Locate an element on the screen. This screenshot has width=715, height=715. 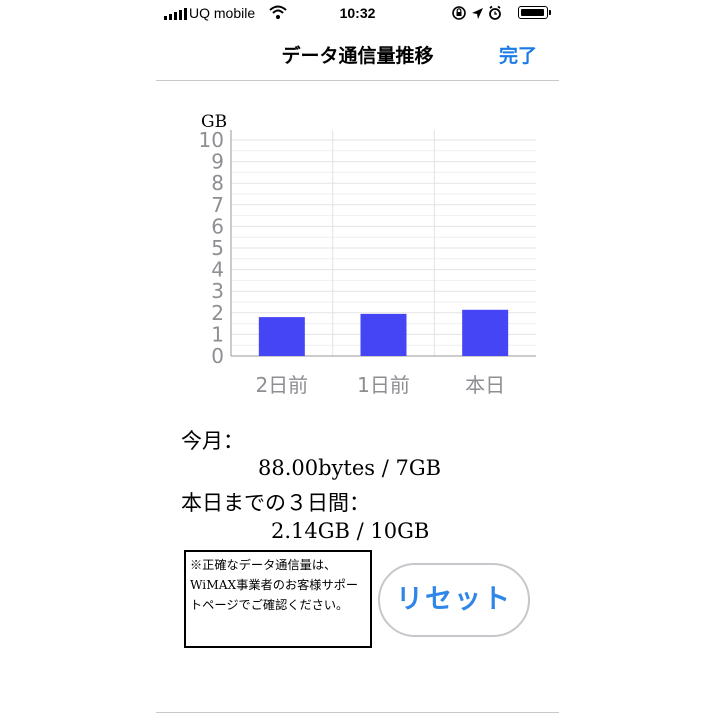
y-tick-label: 4 is located at coordinates (217, 270).